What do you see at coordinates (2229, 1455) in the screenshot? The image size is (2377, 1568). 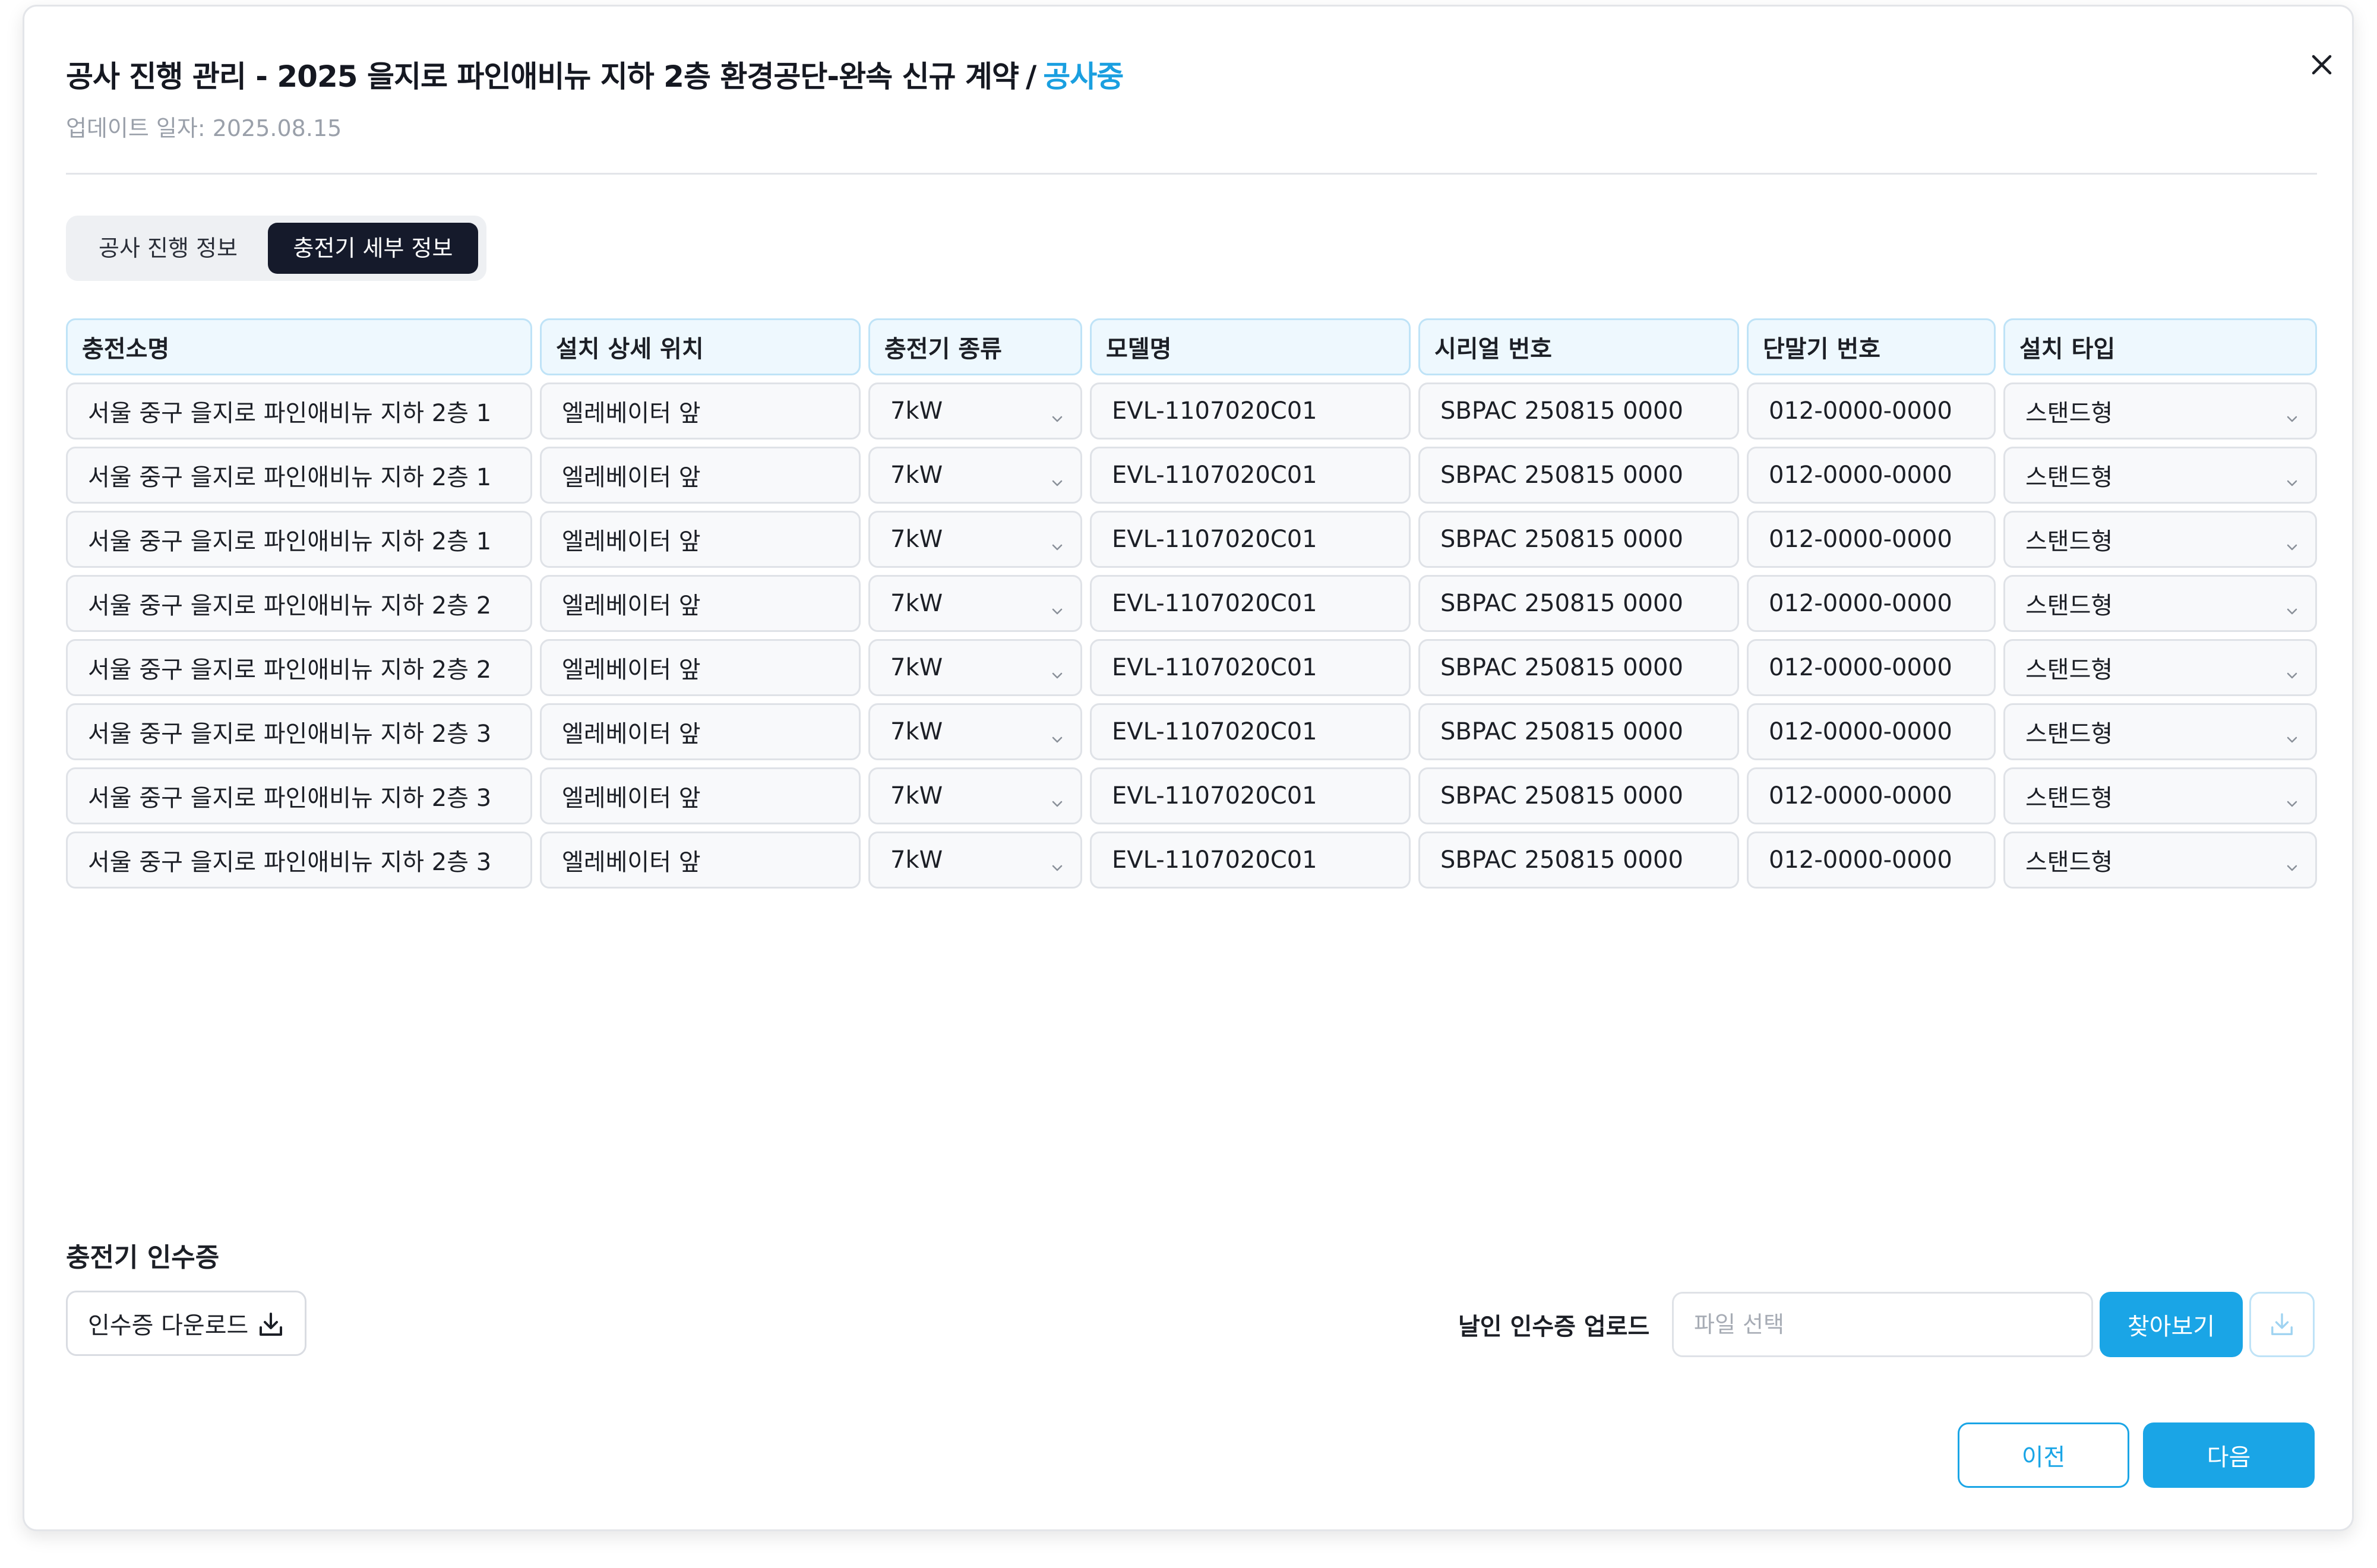 I see `next-button: 다음` at bounding box center [2229, 1455].